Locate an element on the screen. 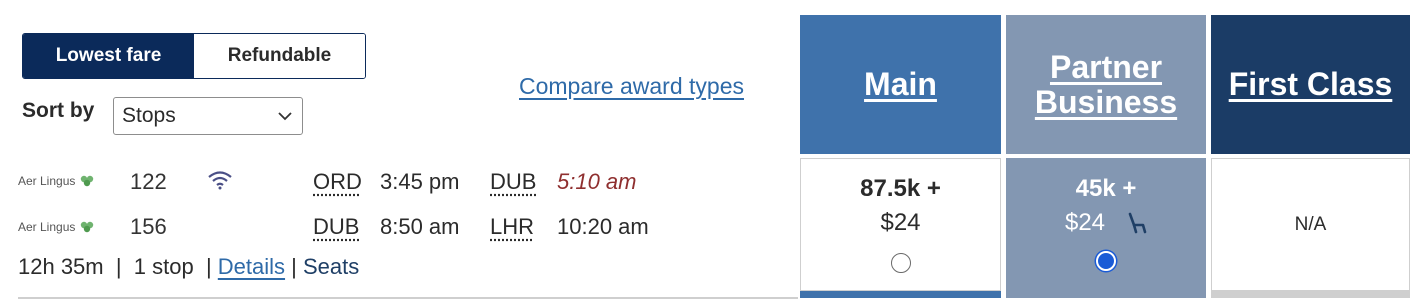 The height and width of the screenshot is (308, 1424). details-link: Details is located at coordinates (251, 267).